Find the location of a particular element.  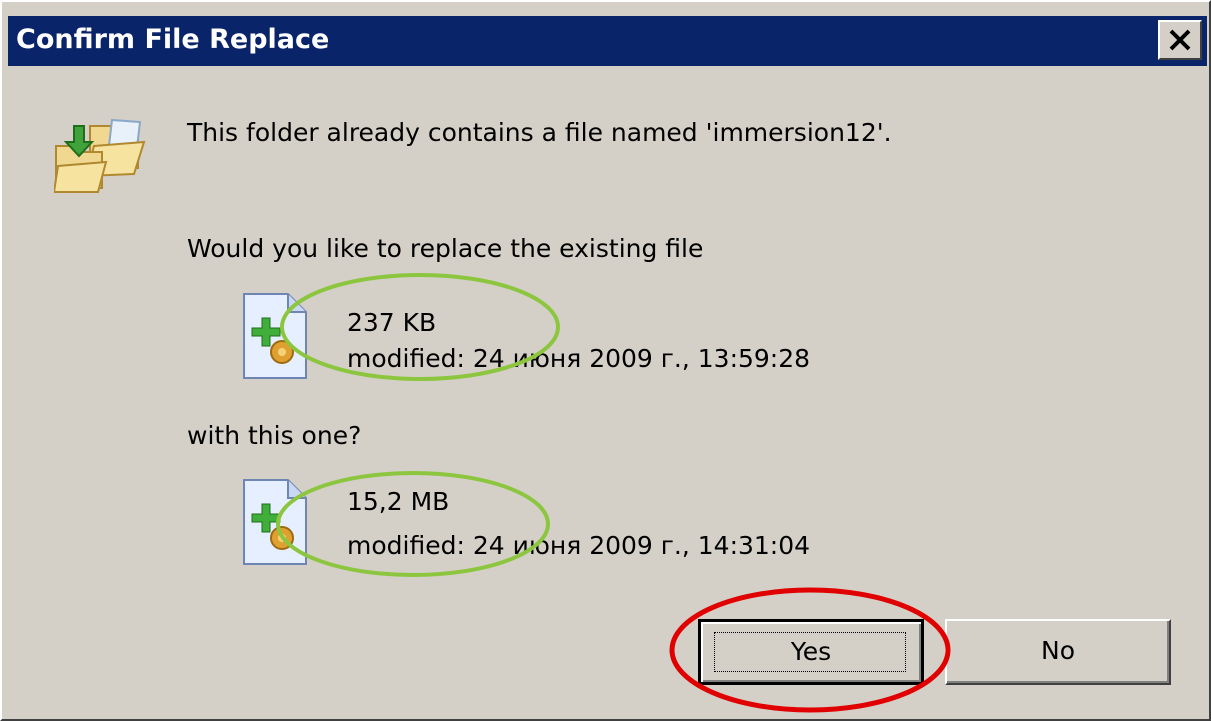

close-button is located at coordinates (1180, 40).